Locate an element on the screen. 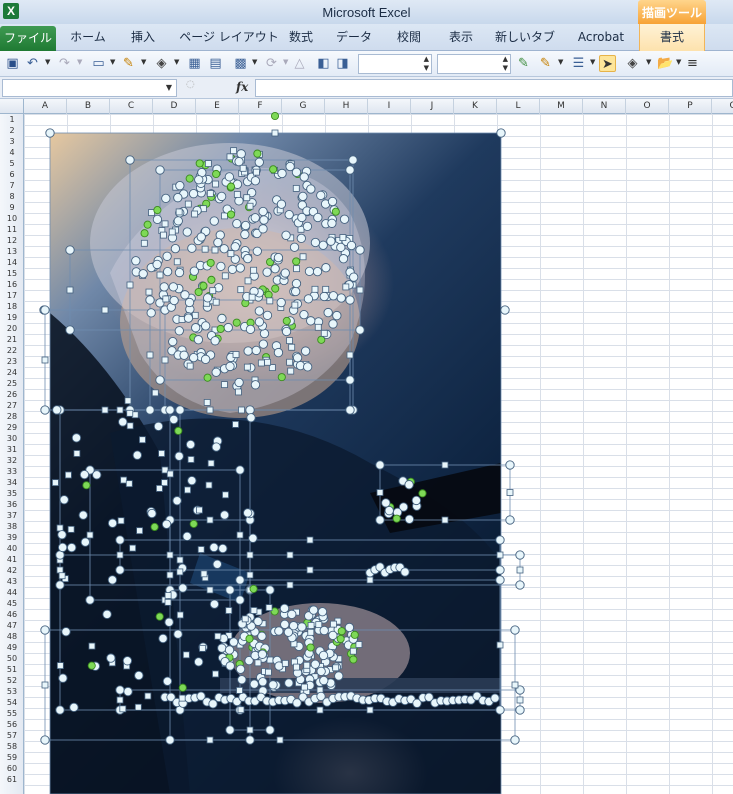  row-header-54: 54 is located at coordinates (12, 702).